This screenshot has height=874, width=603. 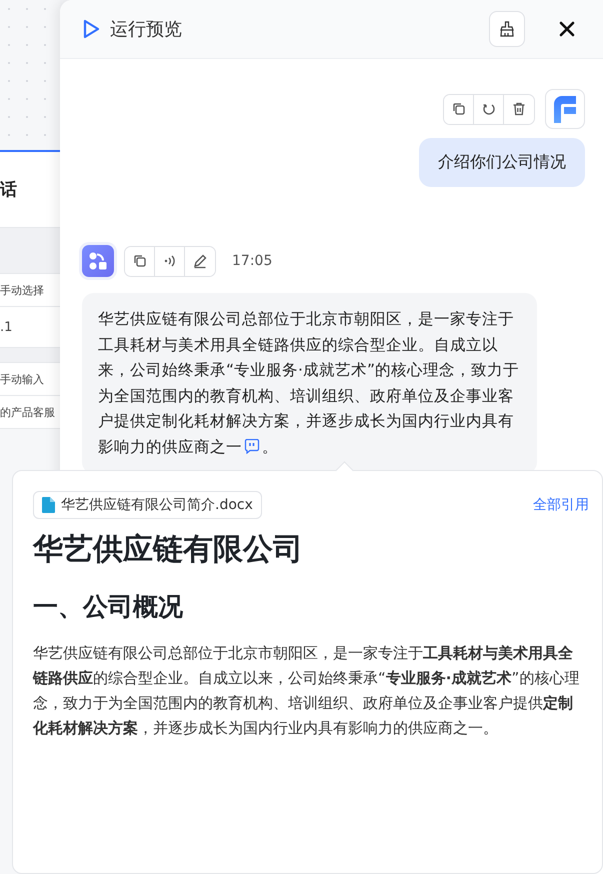 What do you see at coordinates (108, 607) in the screenshot?
I see `section-heading: 一、公司概况` at bounding box center [108, 607].